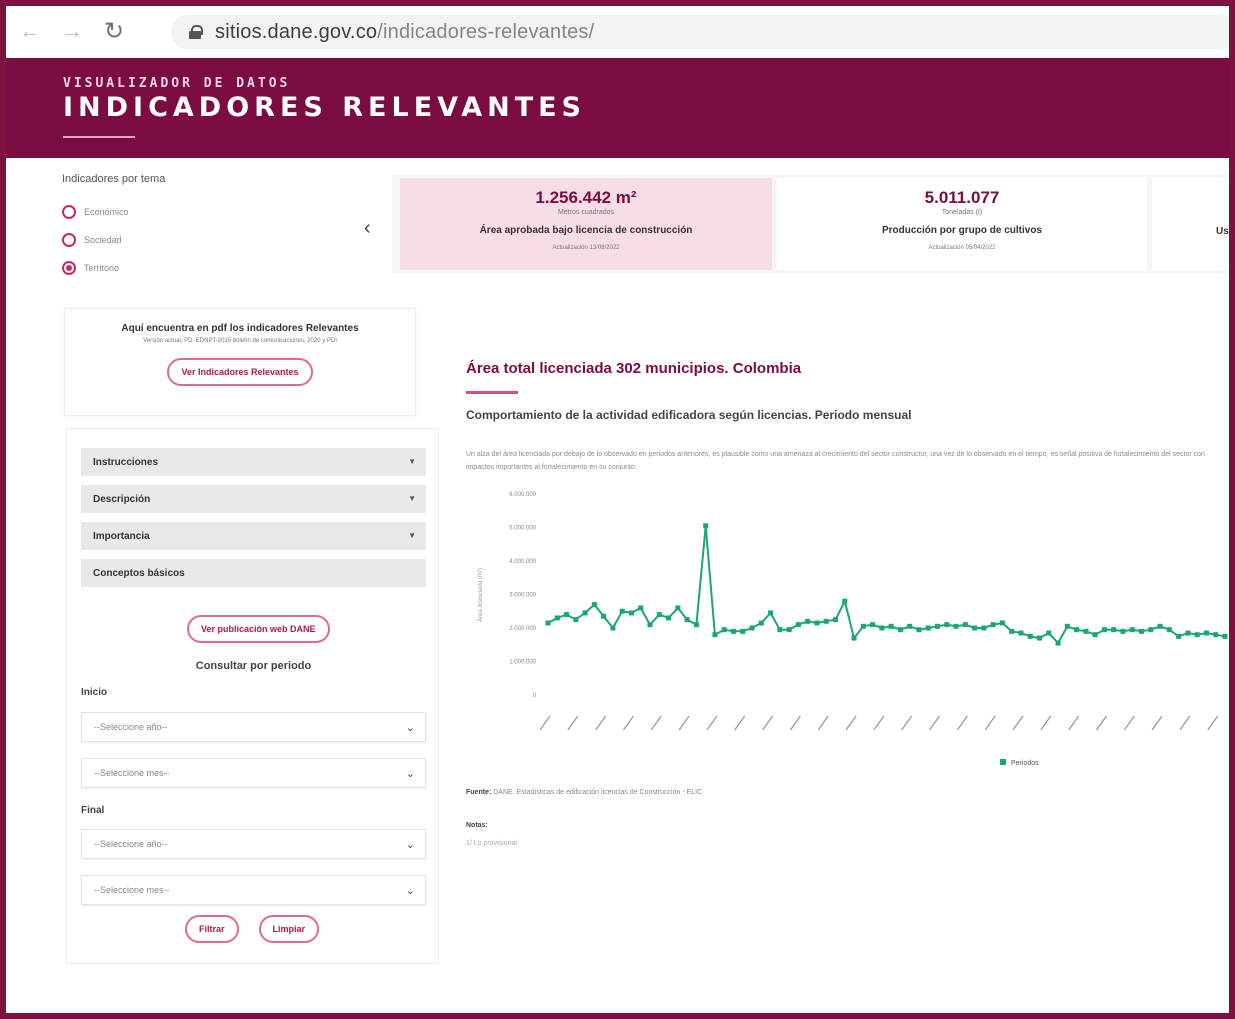  What do you see at coordinates (30, 31) in the screenshot?
I see `back-arrow-icon: ←` at bounding box center [30, 31].